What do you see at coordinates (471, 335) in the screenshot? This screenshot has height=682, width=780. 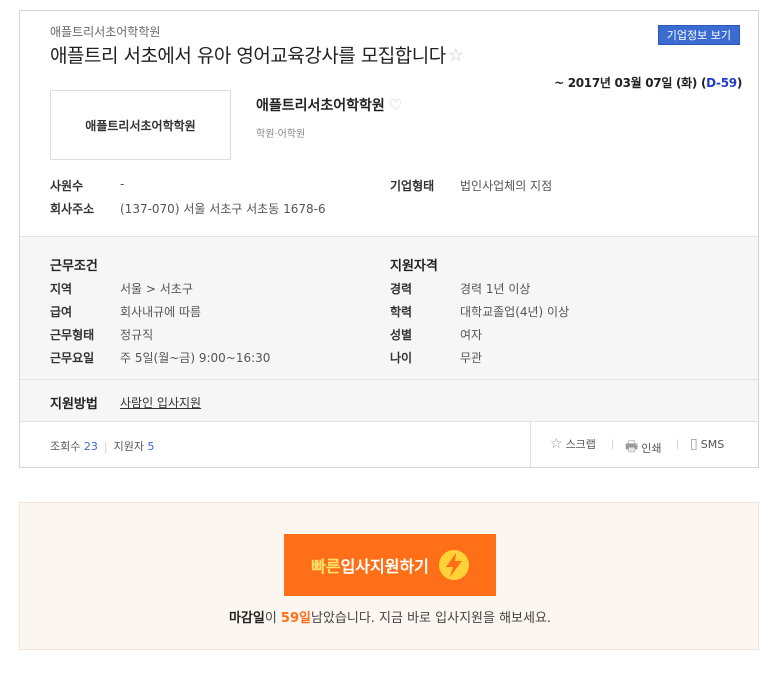 I see `qualification-value: 여자` at bounding box center [471, 335].